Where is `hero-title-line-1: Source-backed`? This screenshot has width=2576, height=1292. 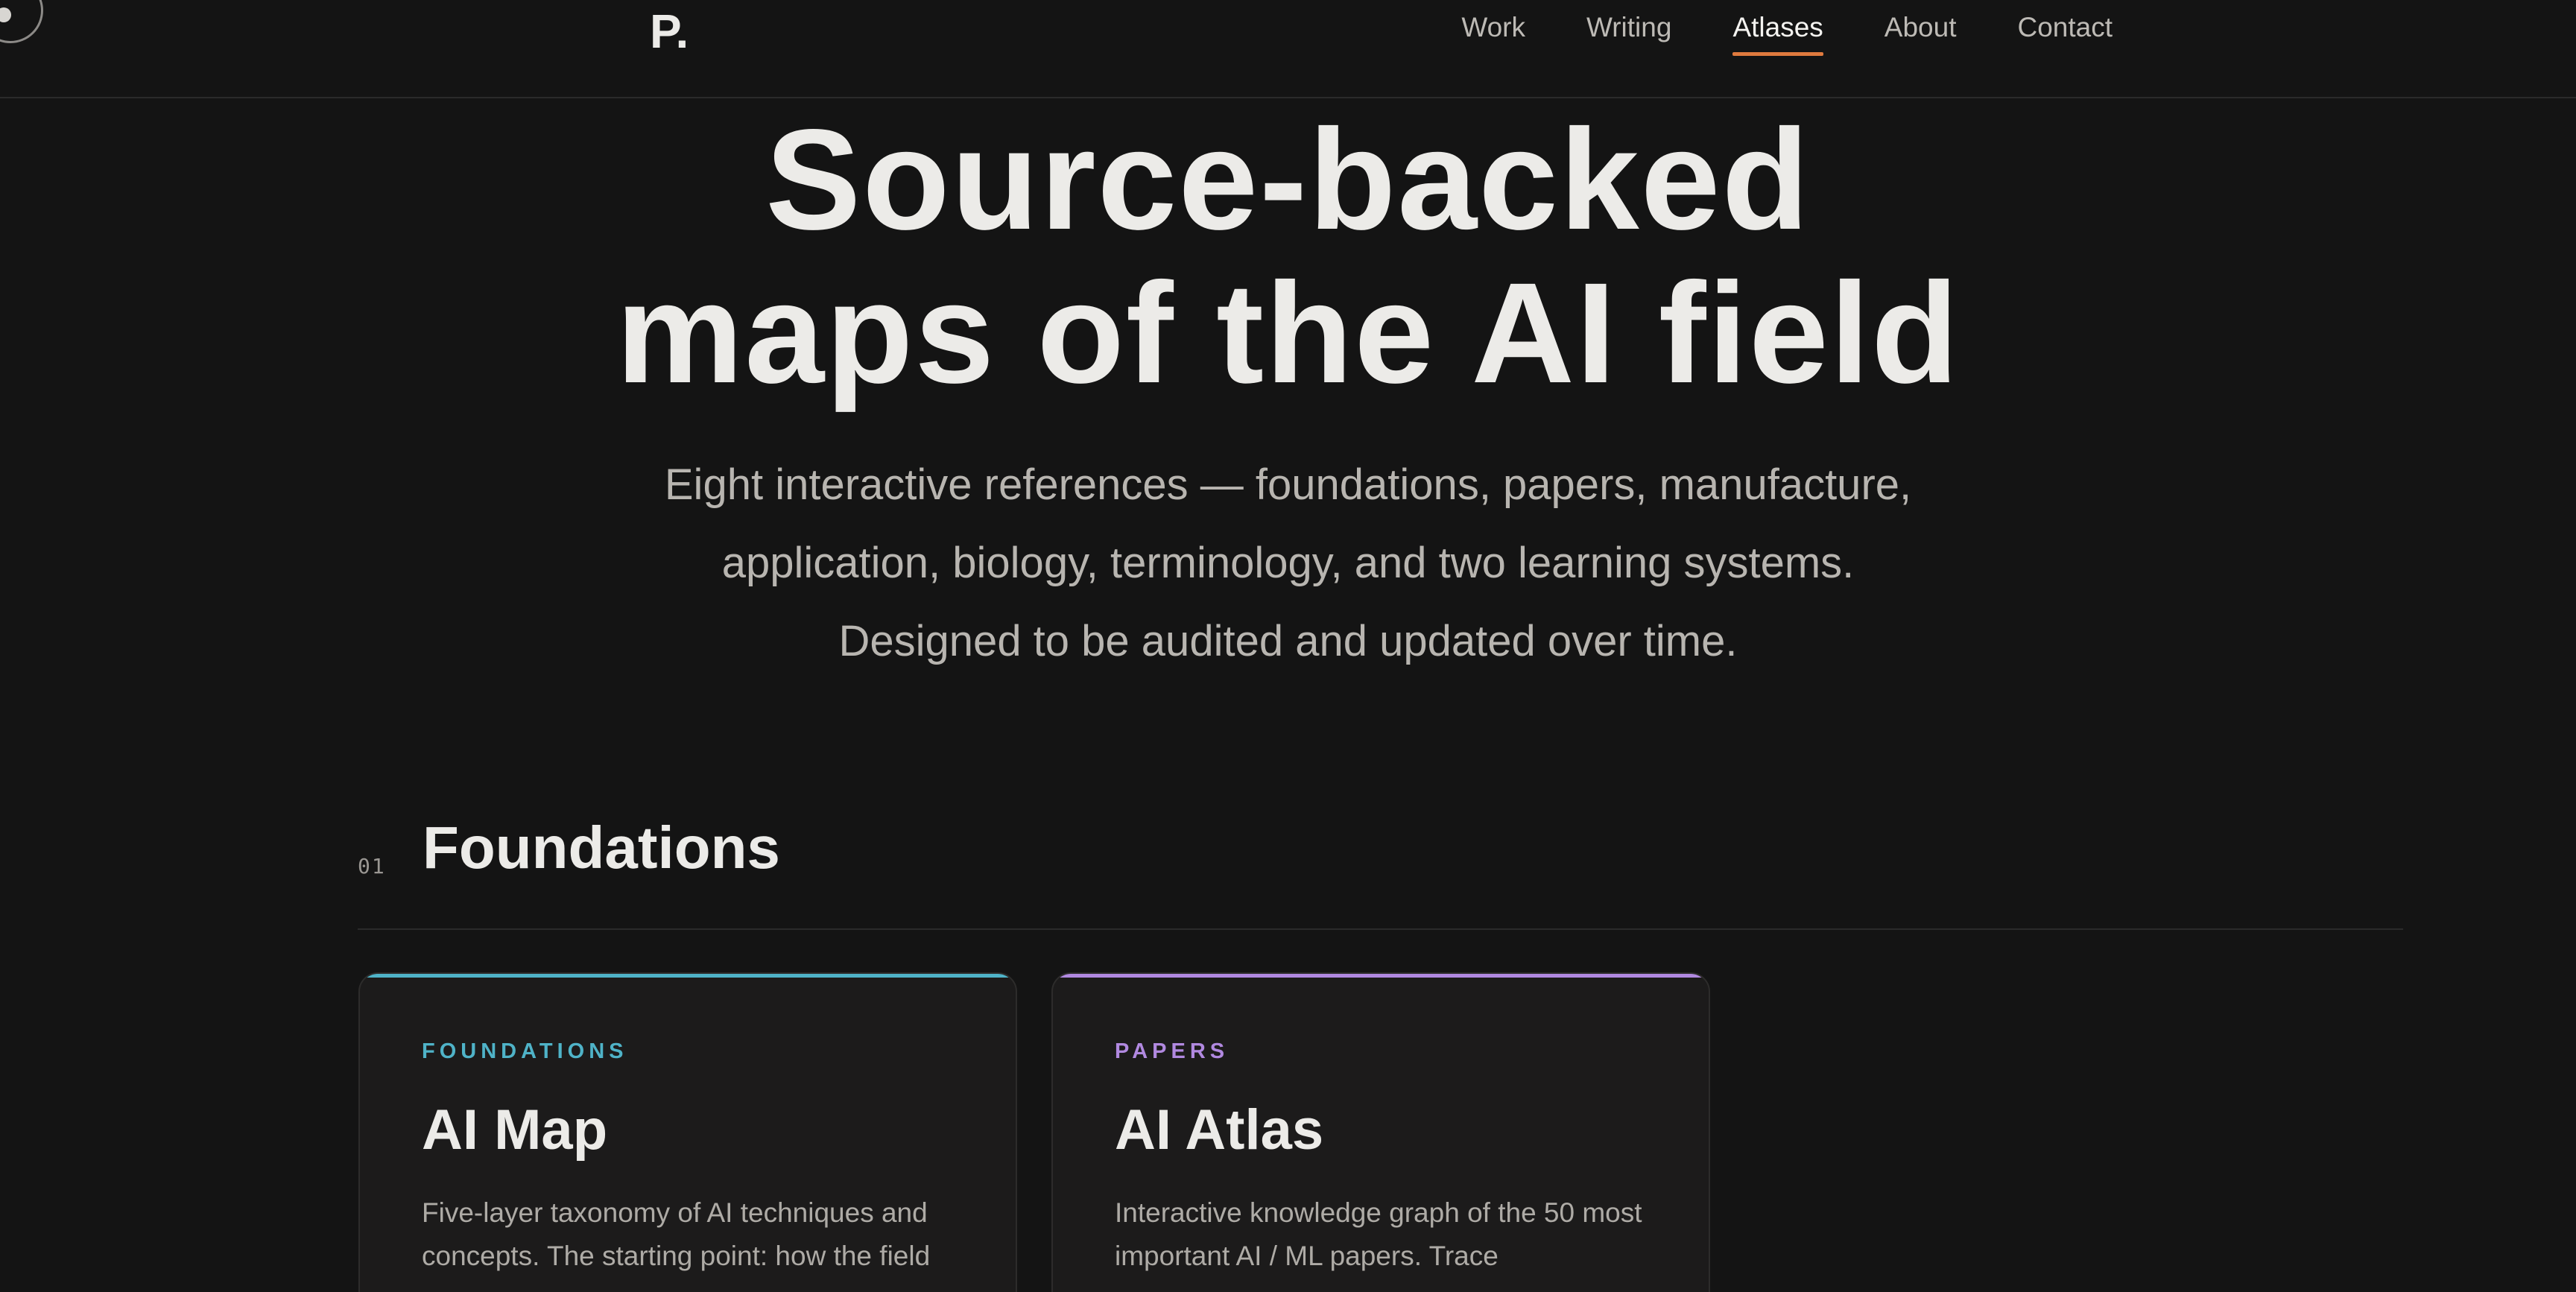
hero-title-line-1: Source-backed is located at coordinates (1288, 179).